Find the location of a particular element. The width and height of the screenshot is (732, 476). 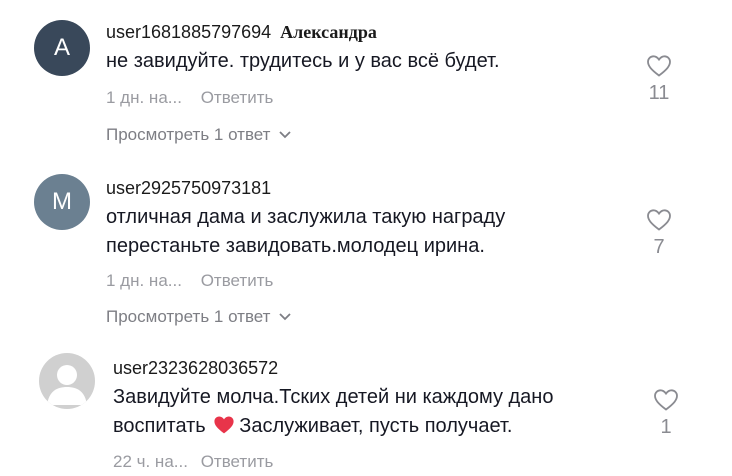

like-count: 7 is located at coordinates (659, 247).